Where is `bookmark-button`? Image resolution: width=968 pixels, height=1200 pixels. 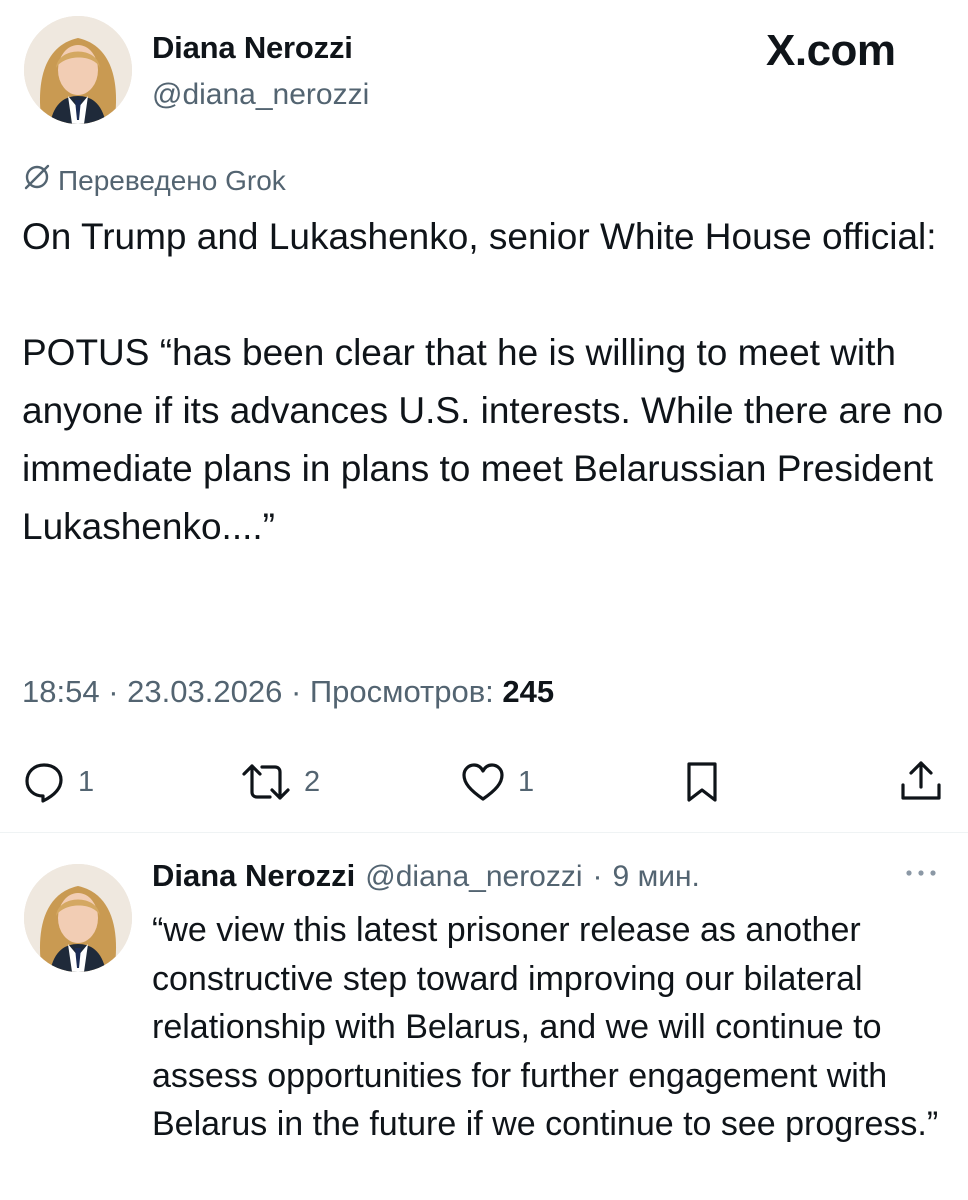
bookmark-button is located at coordinates (702, 782).